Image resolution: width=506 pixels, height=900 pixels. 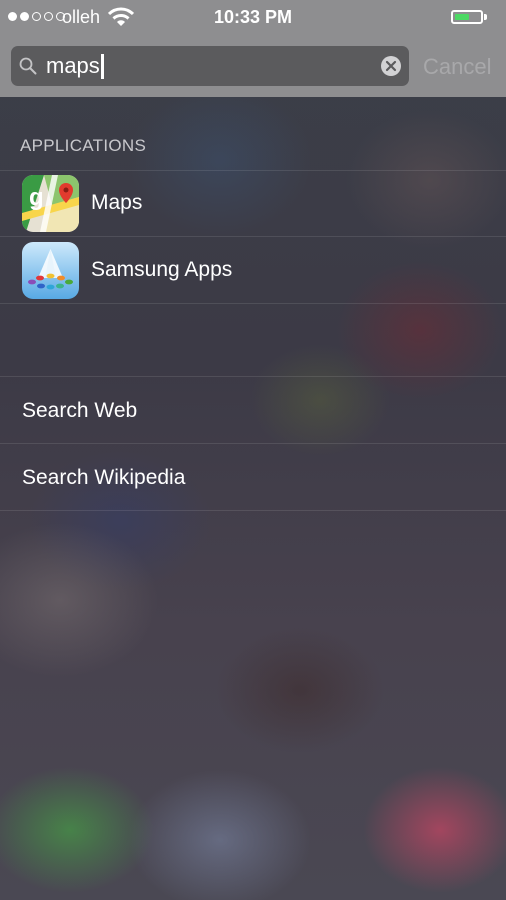 I want to click on search-header: olleh 10:33 PM maps Cancel, so click(x=253, y=48).